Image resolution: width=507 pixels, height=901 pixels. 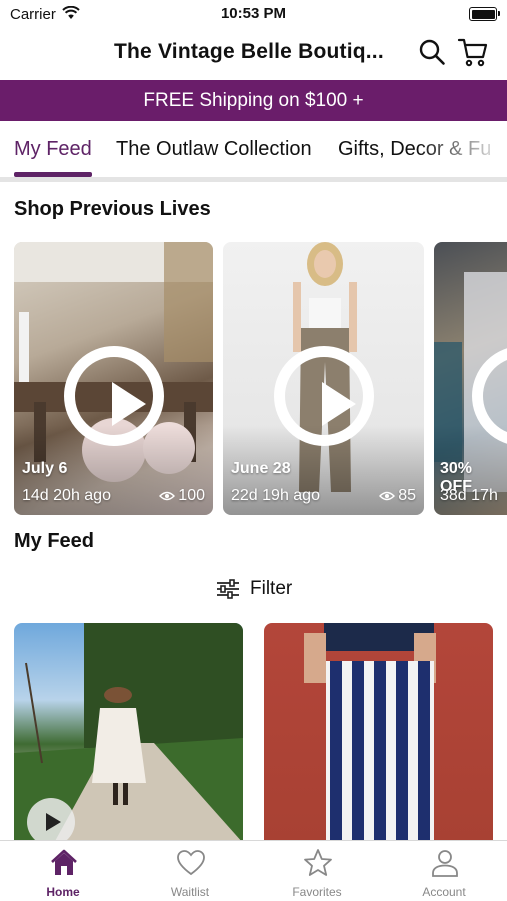 What do you see at coordinates (253, 179) in the screenshot?
I see `tabs-divider` at bounding box center [253, 179].